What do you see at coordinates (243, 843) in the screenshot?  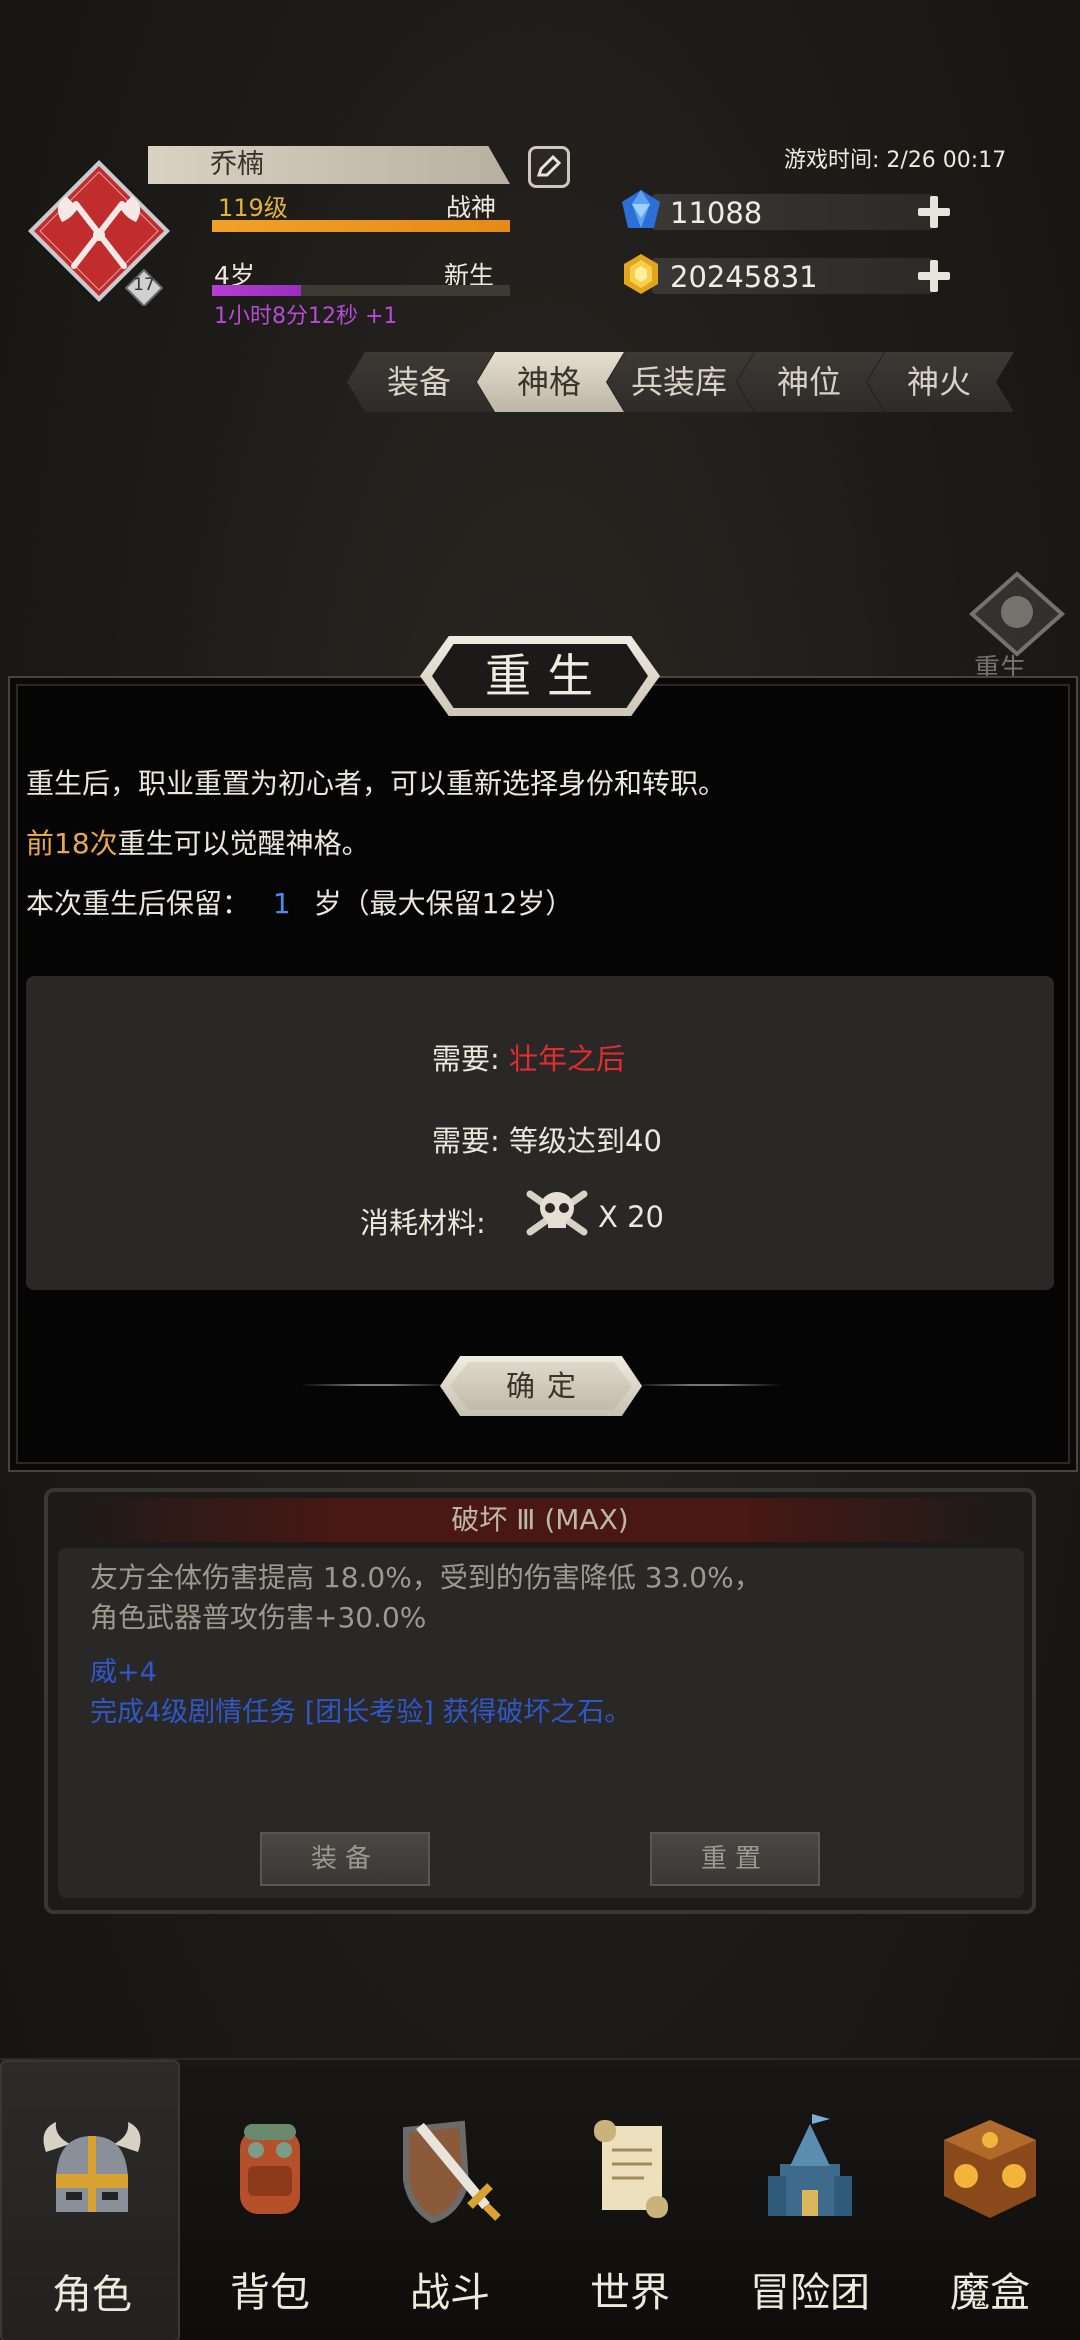 I see `rebirth-desc-2-rest: 重生可以觉醒神格。` at bounding box center [243, 843].